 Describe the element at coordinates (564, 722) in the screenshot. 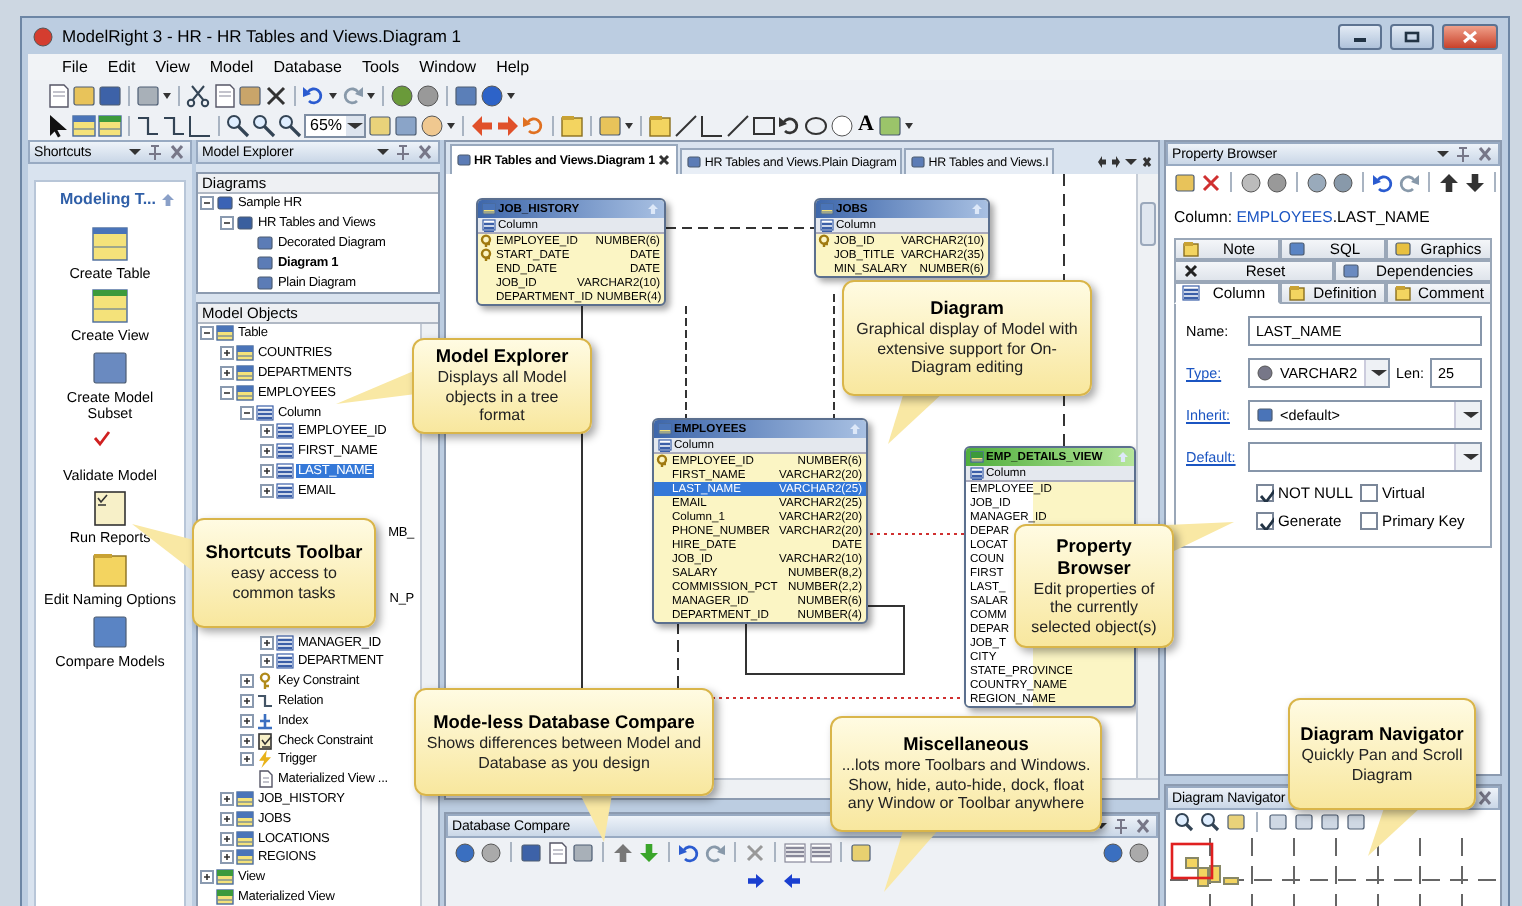

I see `callout-title: Mode-less Database Compare` at that location.